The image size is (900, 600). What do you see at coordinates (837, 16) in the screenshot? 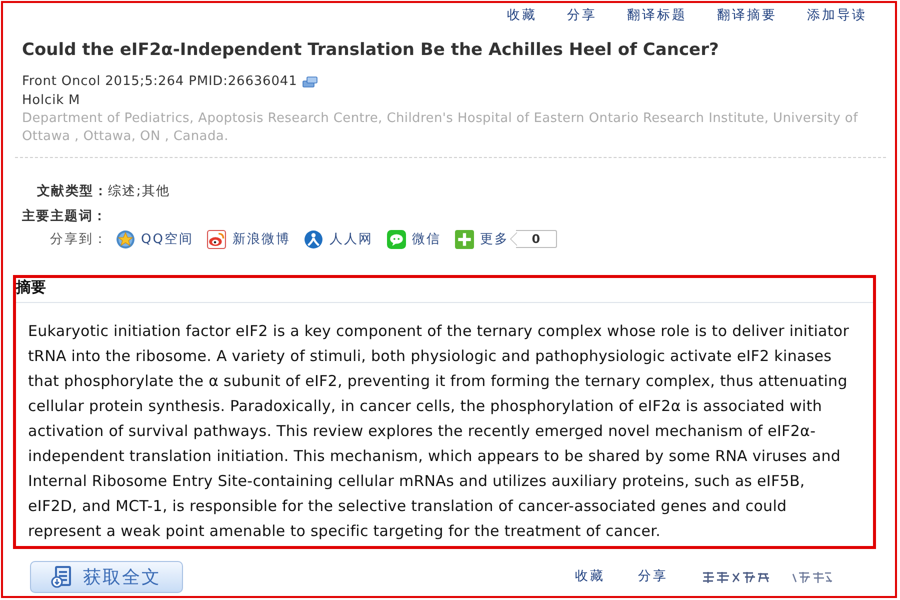
I see `action-link: 添加导读` at bounding box center [837, 16].